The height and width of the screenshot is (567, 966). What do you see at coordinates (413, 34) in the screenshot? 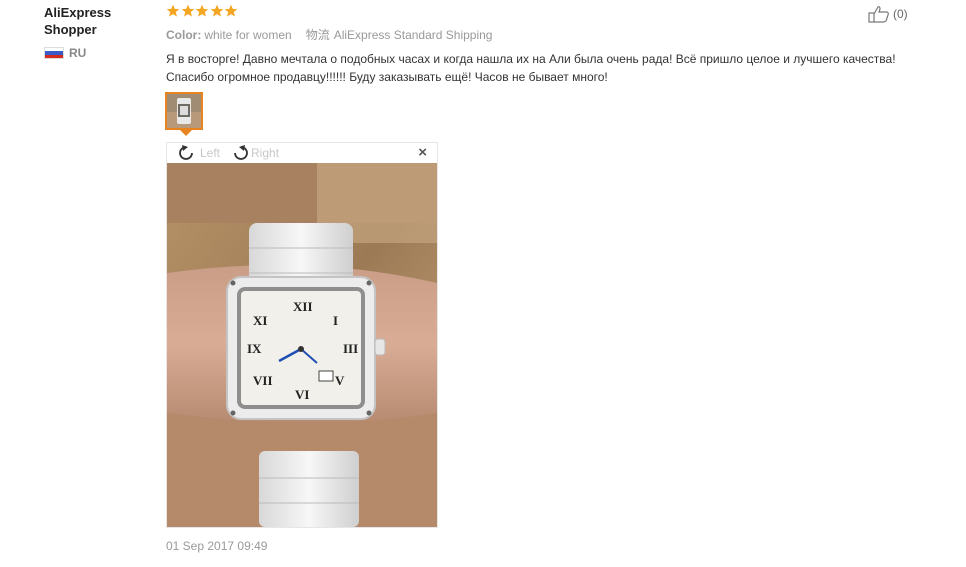
I see `shipping-method: AliExpress Standard Shipping` at bounding box center [413, 34].